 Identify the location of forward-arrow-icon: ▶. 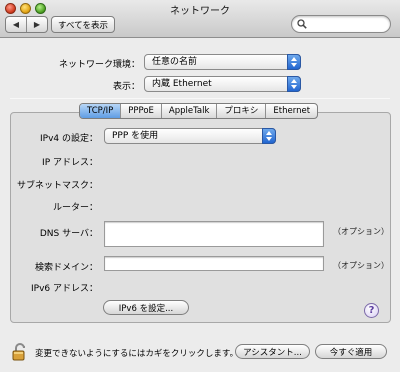
(36, 24).